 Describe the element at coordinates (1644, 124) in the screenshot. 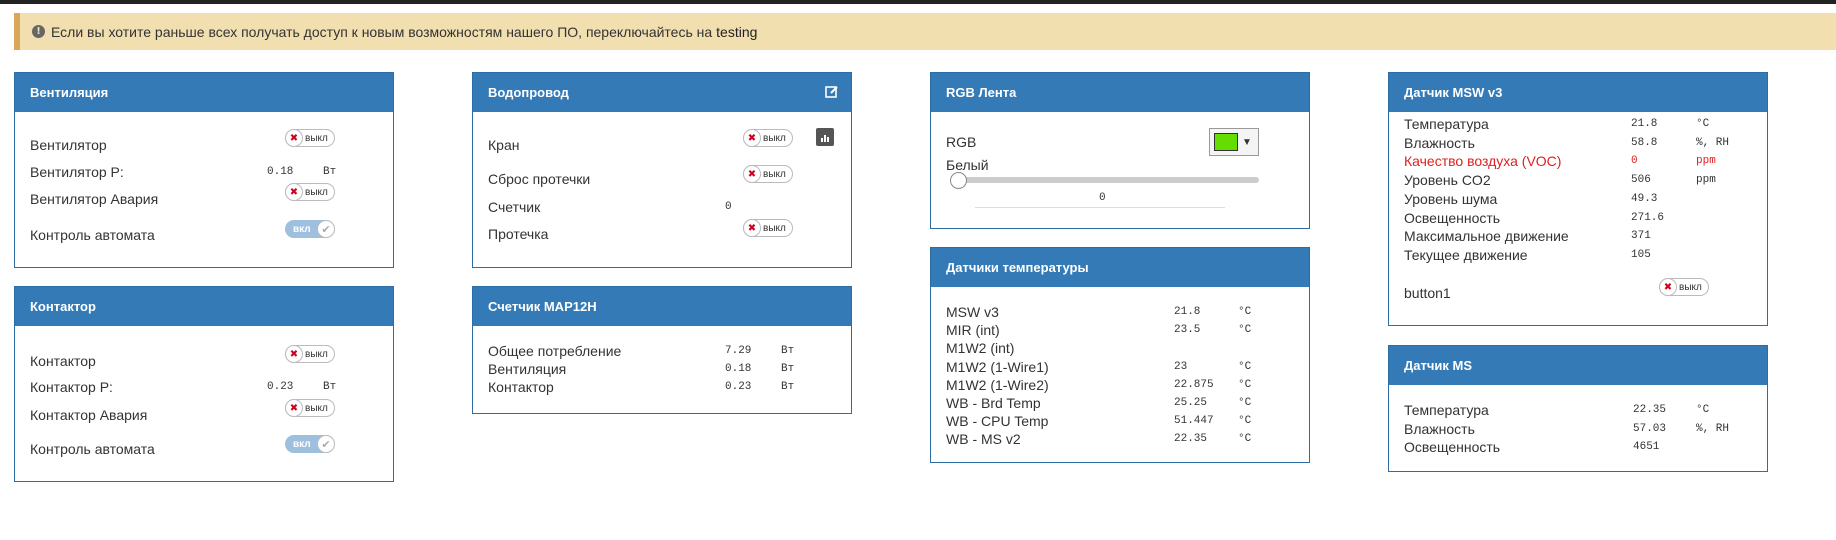

I see `msw-row-value: 21.8` at that location.